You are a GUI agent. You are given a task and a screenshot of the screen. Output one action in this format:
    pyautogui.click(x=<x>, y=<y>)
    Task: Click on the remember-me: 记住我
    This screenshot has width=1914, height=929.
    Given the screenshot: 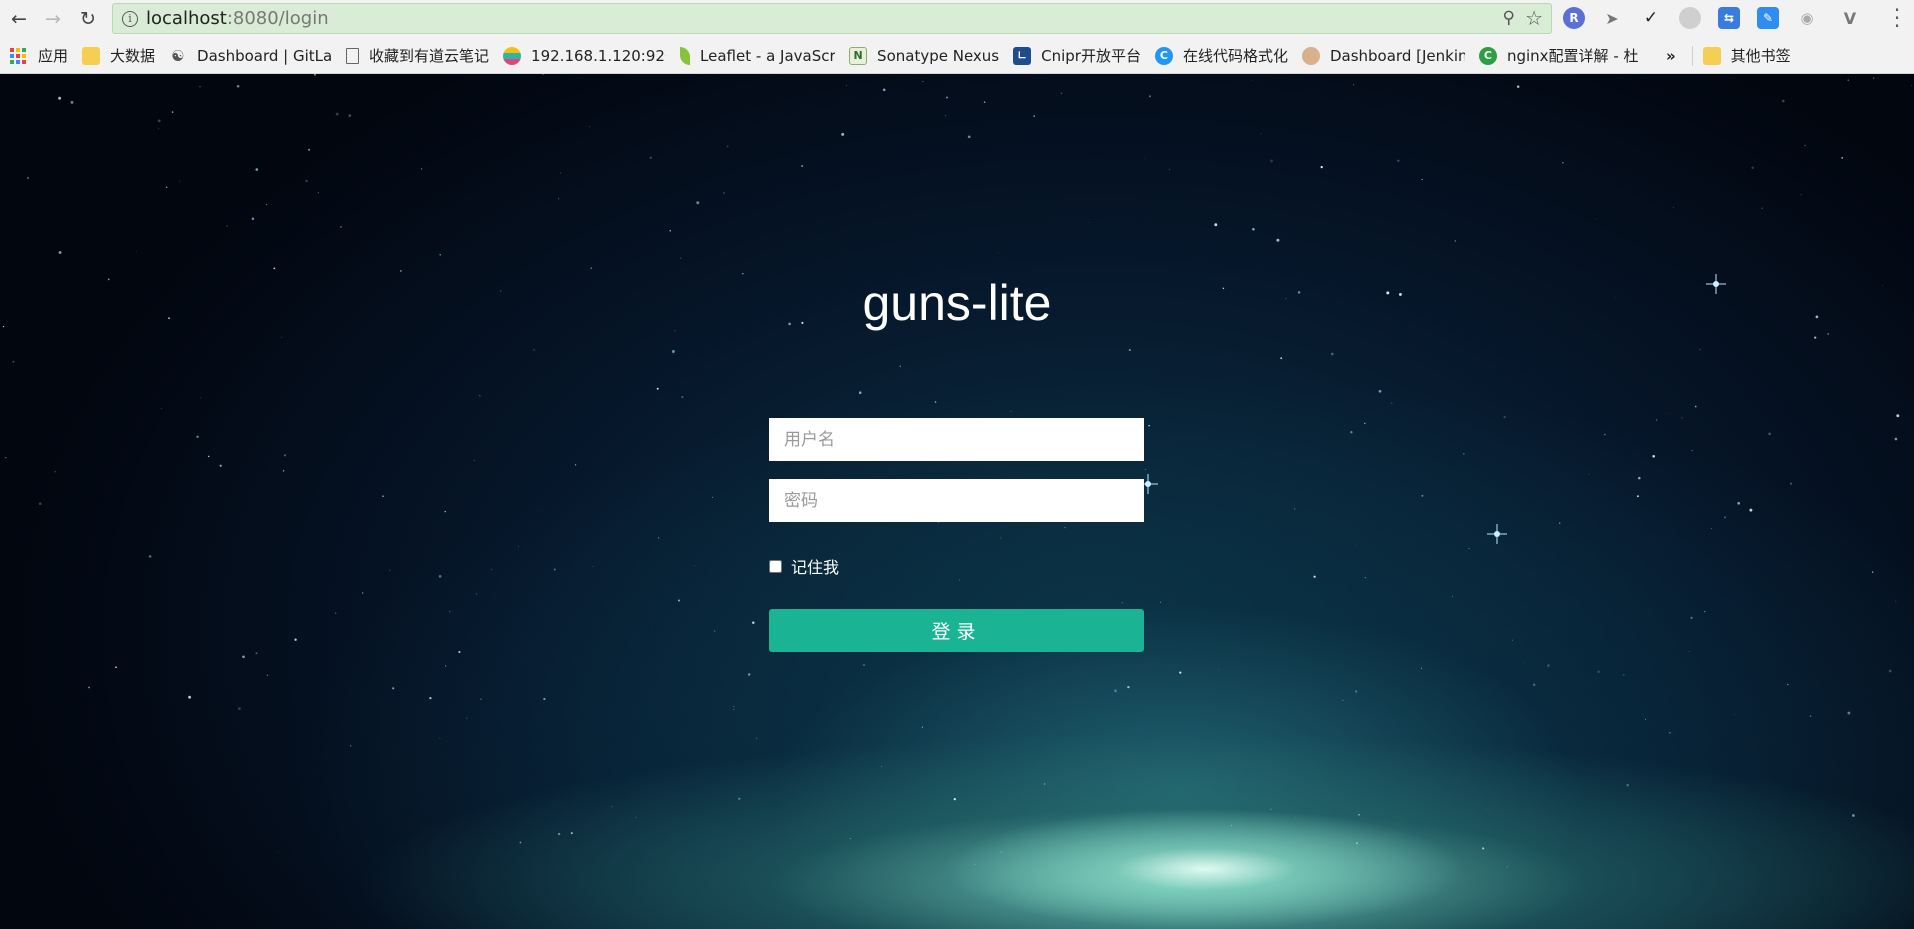 What is the action you would take?
    pyautogui.click(x=804, y=566)
    